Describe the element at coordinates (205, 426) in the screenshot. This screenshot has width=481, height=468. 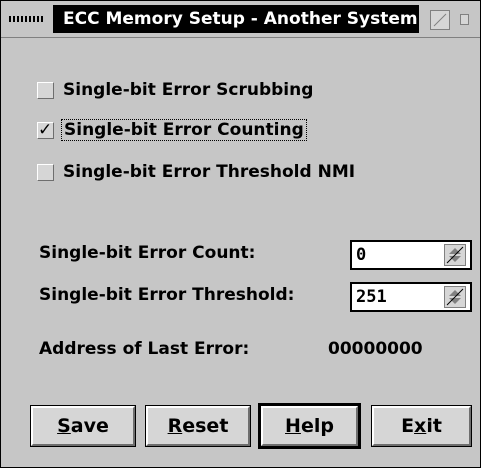
I see `reset-label: eset` at that location.